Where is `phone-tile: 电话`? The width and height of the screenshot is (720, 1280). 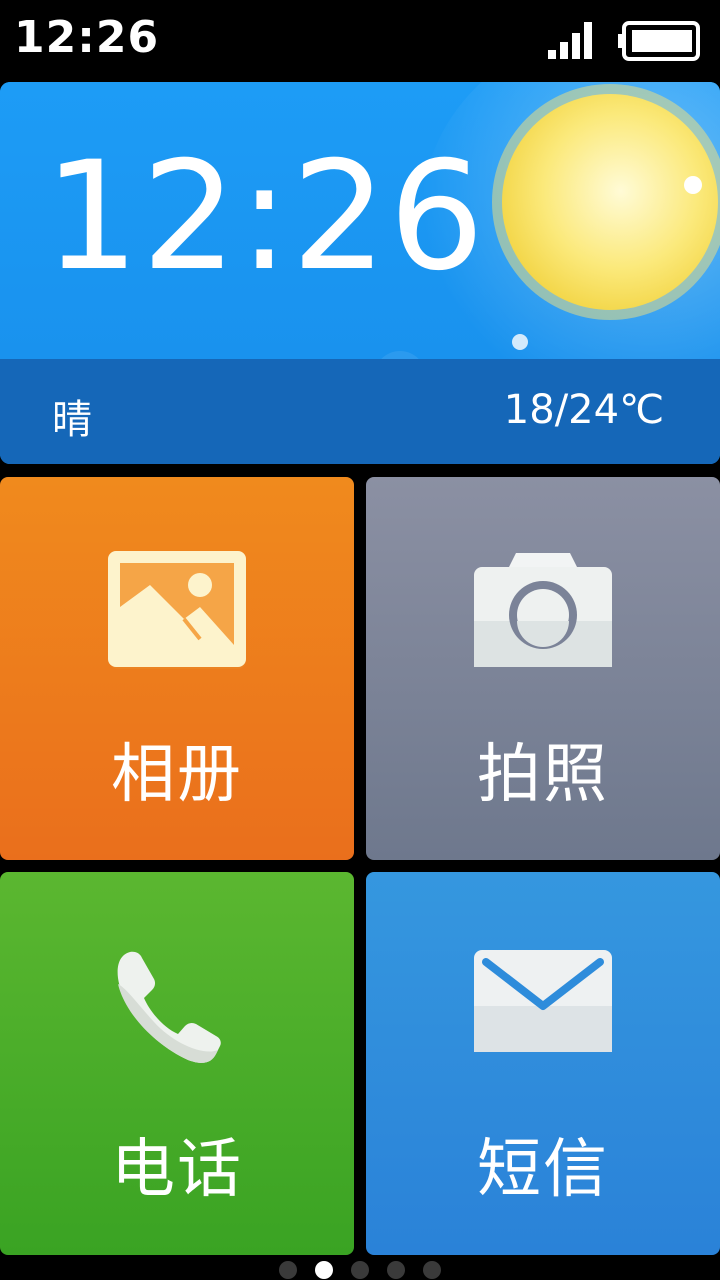 phone-tile: 电话 is located at coordinates (177, 1063).